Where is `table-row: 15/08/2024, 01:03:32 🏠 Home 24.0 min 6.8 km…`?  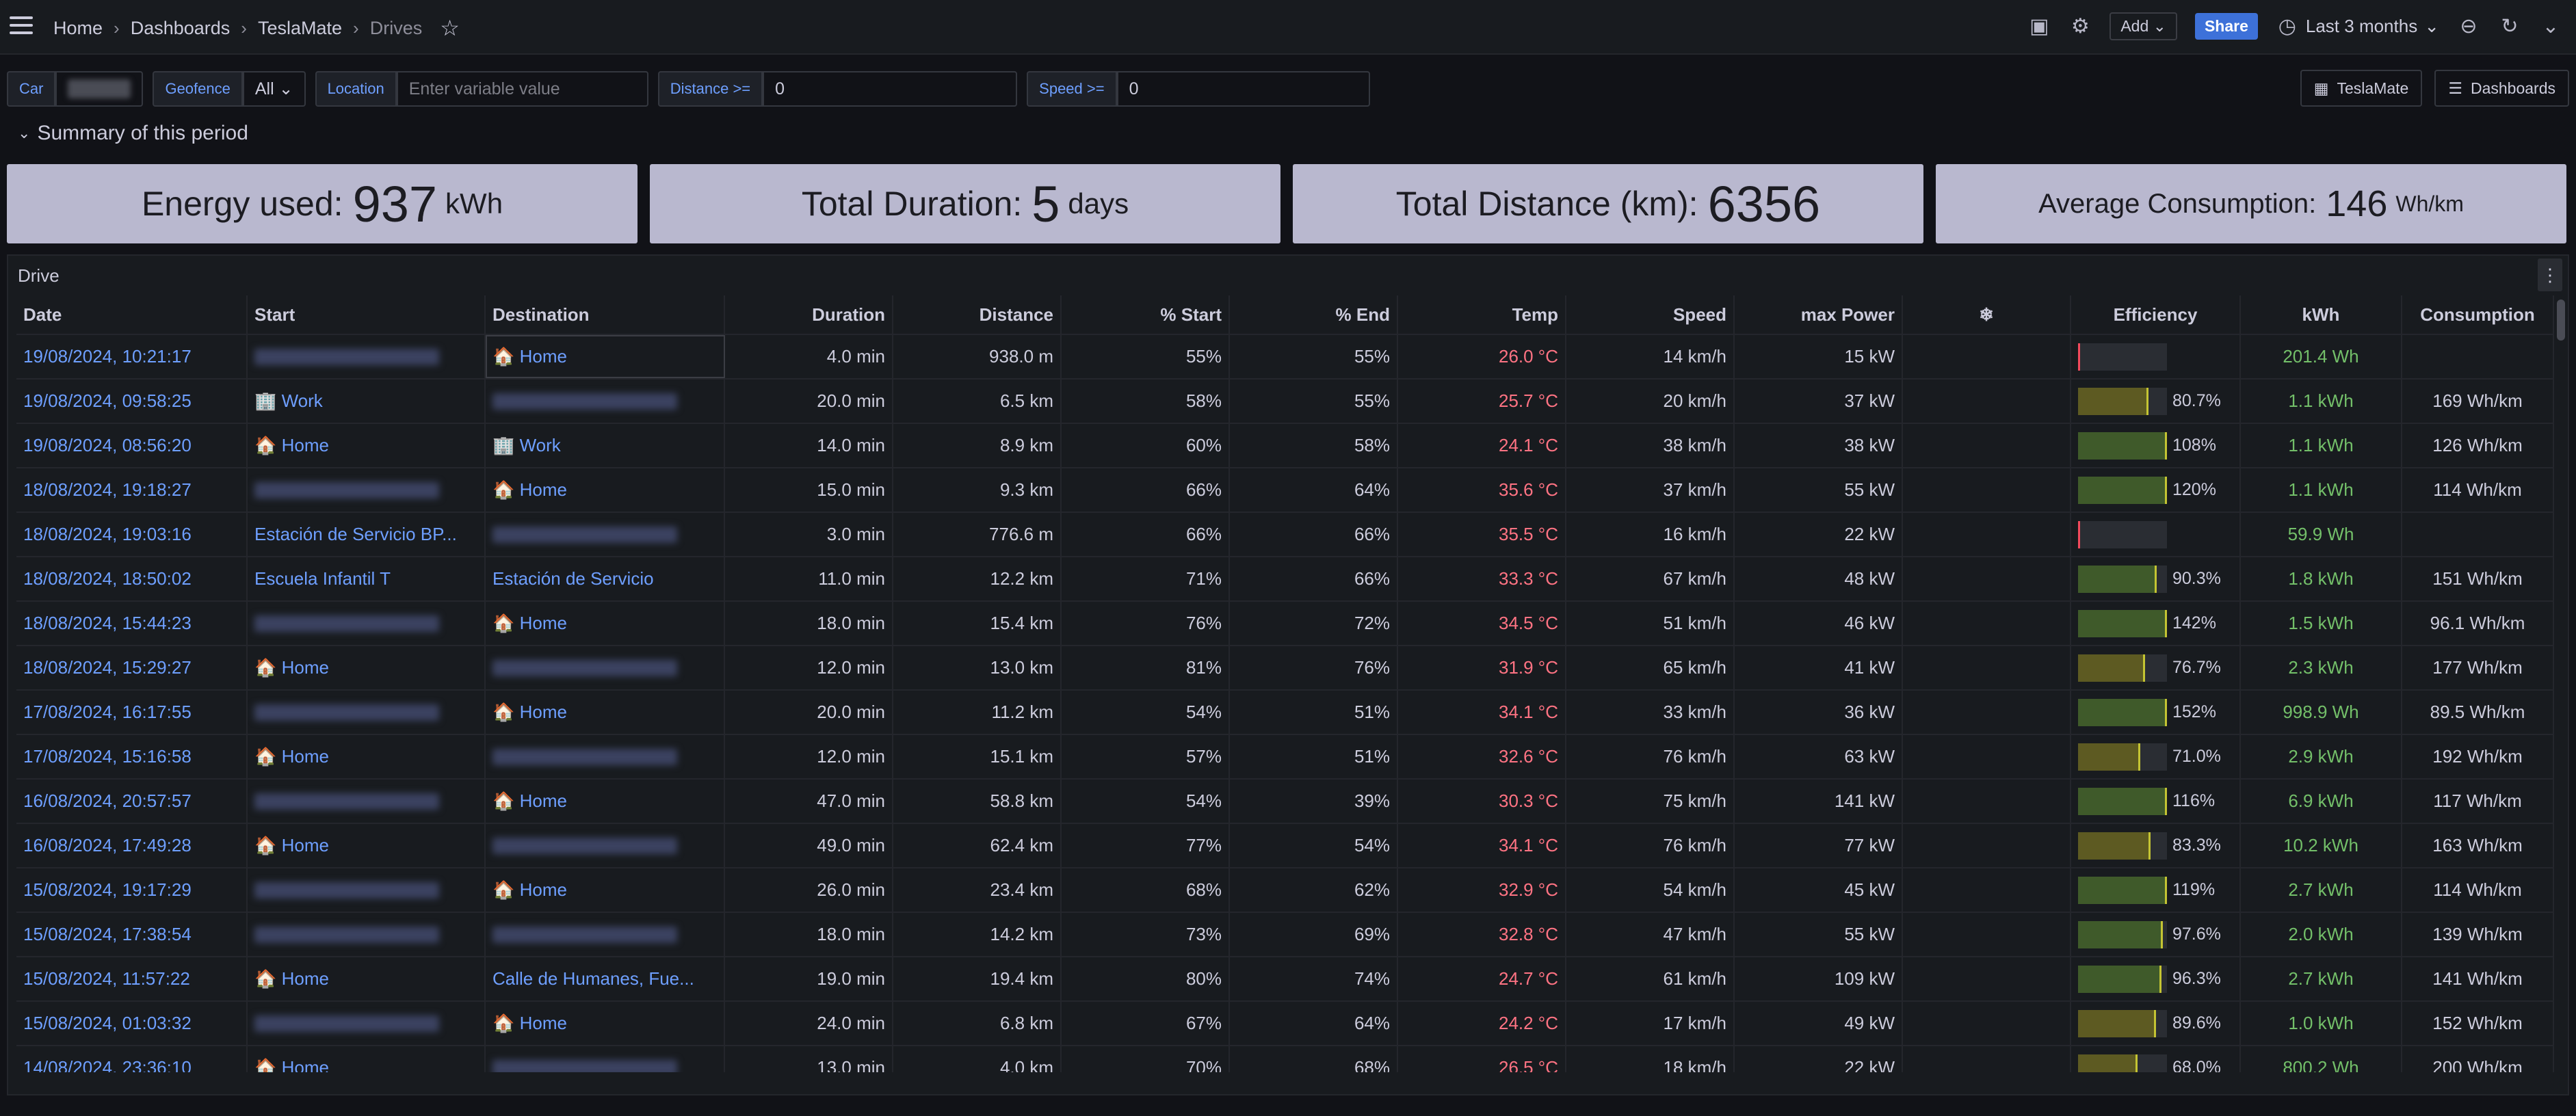
table-row: 15/08/2024, 01:03:32 🏠 Home 24.0 min 6.8 km… is located at coordinates (1285, 1024).